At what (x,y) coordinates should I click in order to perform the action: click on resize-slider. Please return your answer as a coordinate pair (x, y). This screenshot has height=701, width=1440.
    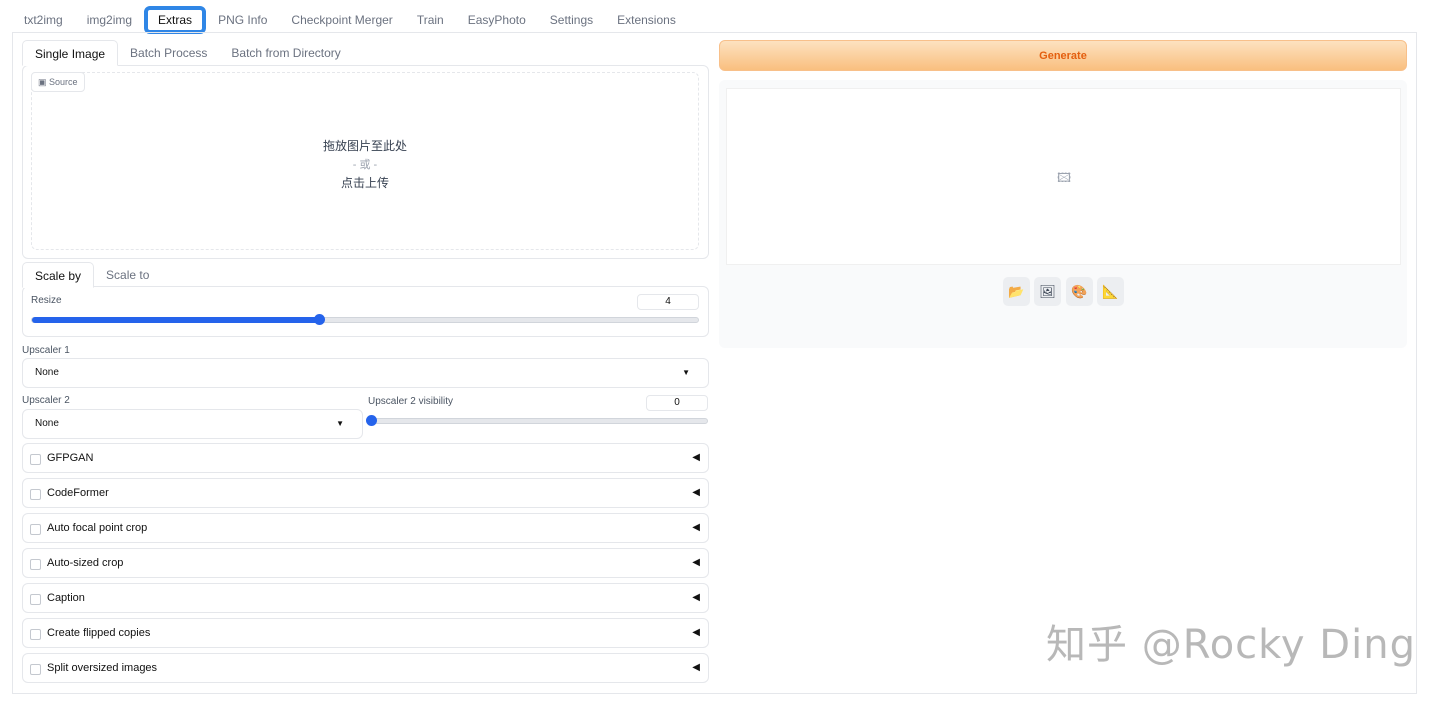
    Looking at the image, I should click on (365, 319).